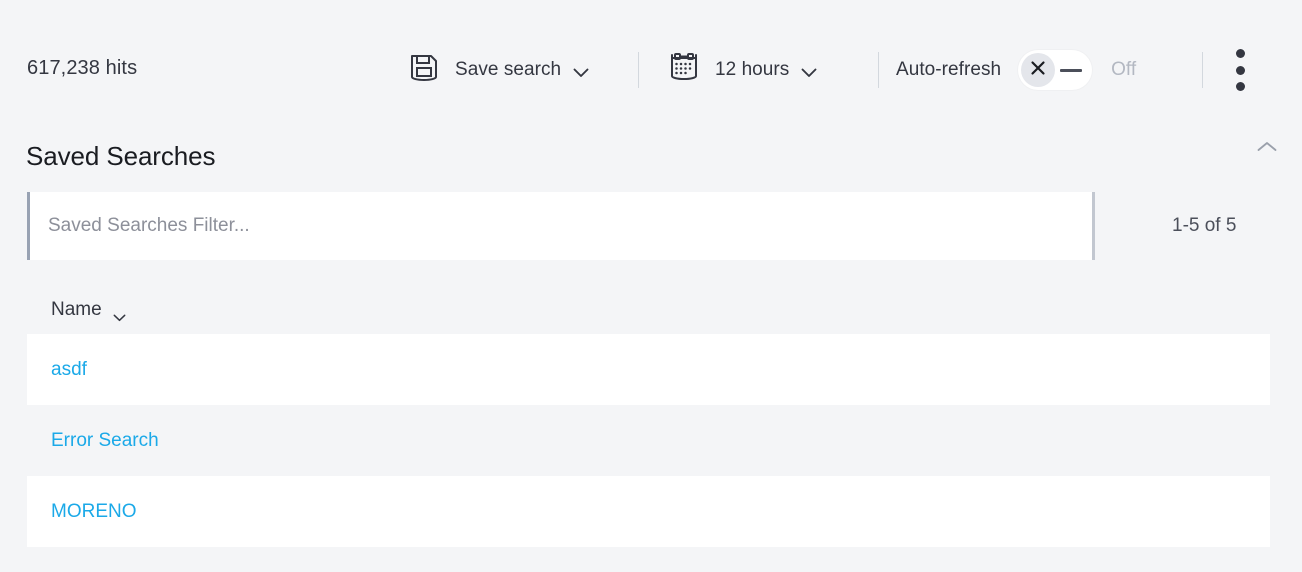 The width and height of the screenshot is (1302, 572). Describe the element at coordinates (561, 226) in the screenshot. I see `search-input` at that location.